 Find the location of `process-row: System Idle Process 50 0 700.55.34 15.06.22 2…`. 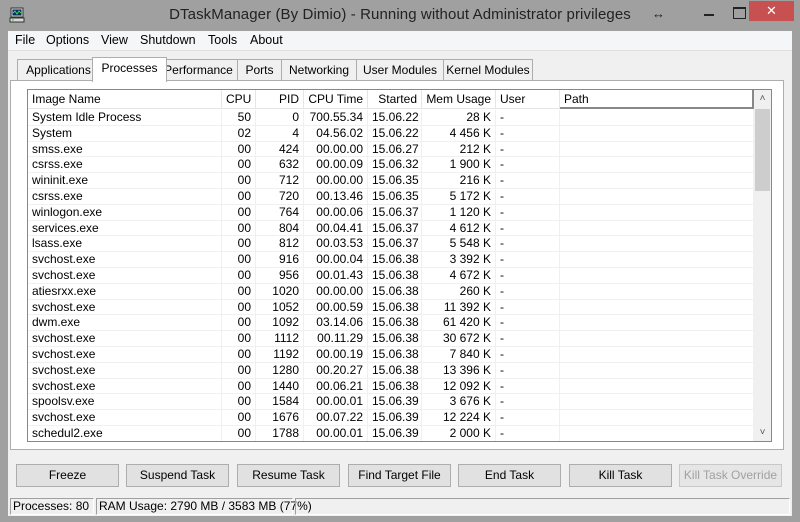

process-row: System Idle Process 50 0 700.55.34 15.06.22 2… is located at coordinates (391, 118).